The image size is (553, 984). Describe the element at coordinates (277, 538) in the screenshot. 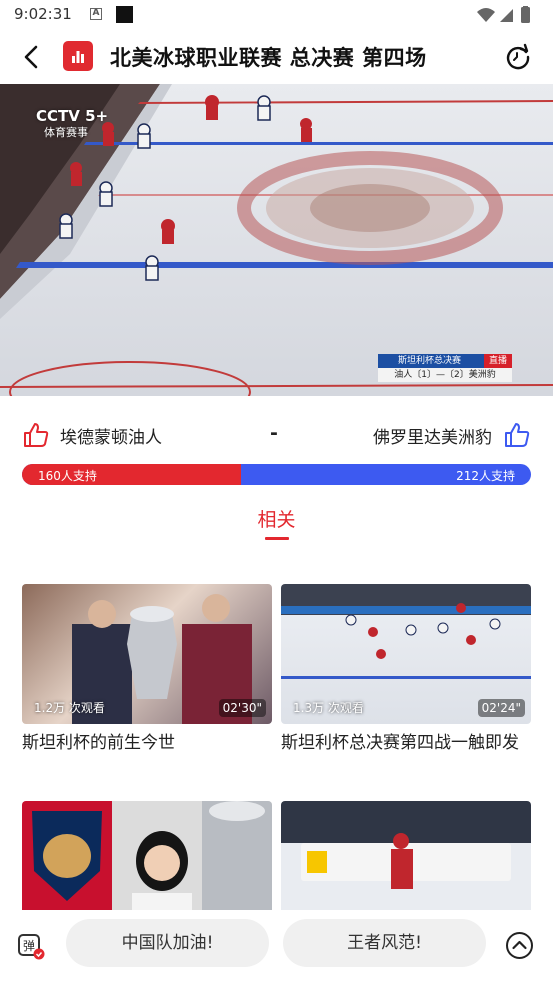

I see `tab-indicator` at that location.